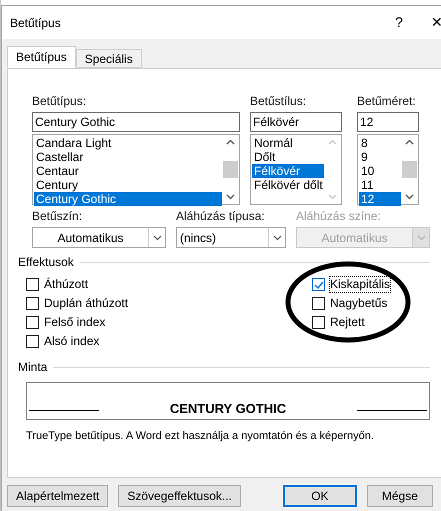 Image resolution: width=441 pixels, height=511 pixels. I want to click on dialog-button: Alapértelmezett, so click(57, 496).